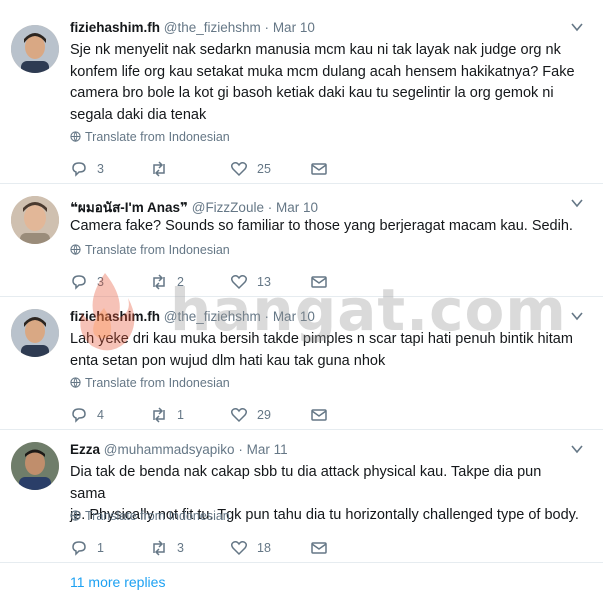 The height and width of the screenshot is (593, 603). Describe the element at coordinates (100, 415) in the screenshot. I see `reply-count: 4` at that location.